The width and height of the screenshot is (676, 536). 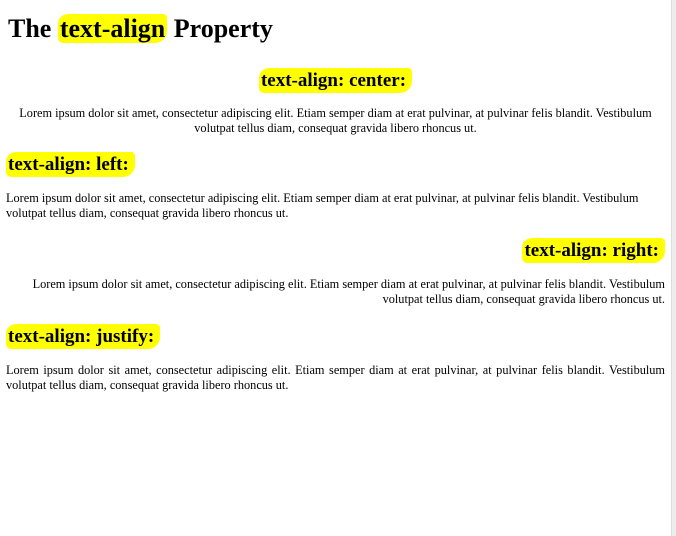 What do you see at coordinates (83, 336) in the screenshot?
I see `section-heading-justify-label: text-align: justify:` at bounding box center [83, 336].